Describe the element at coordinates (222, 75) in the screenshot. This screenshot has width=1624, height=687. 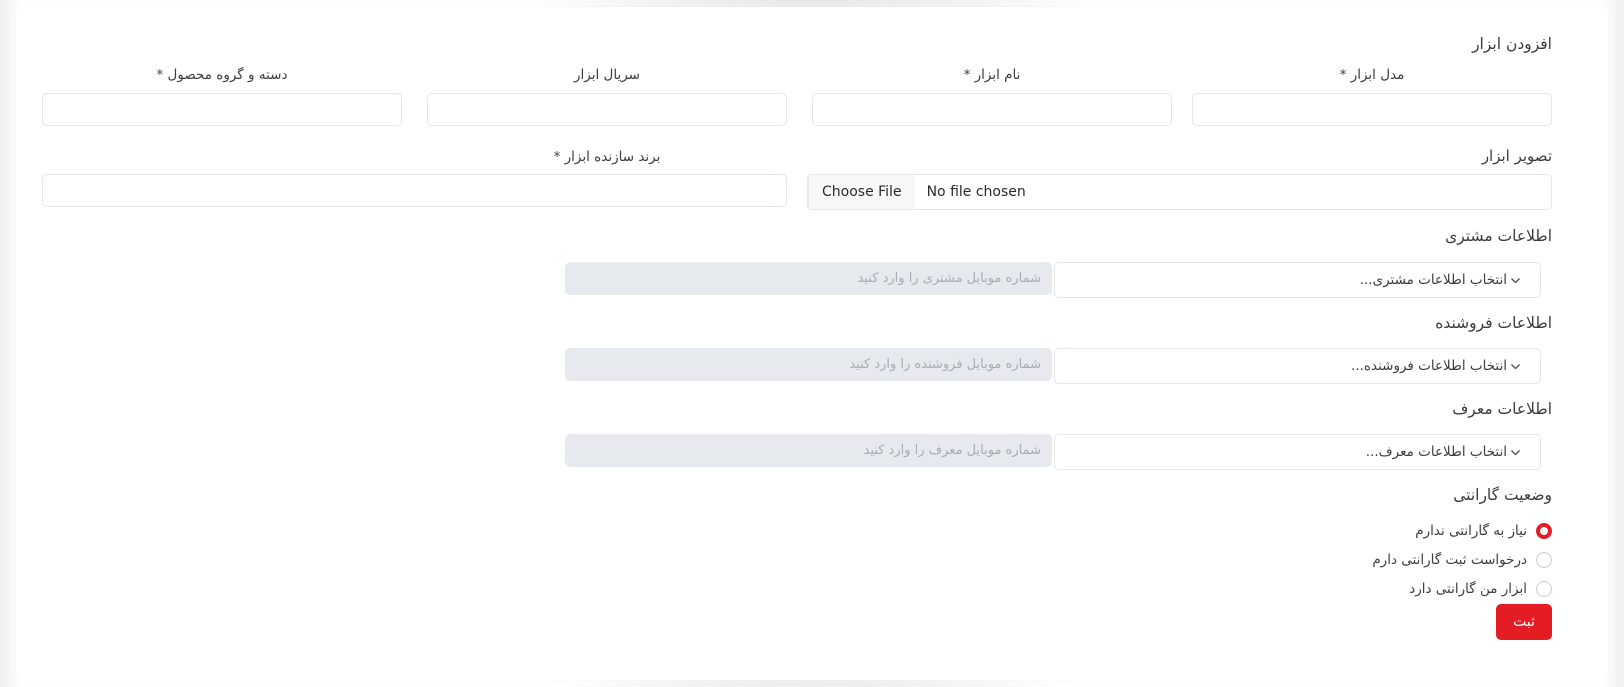
I see `label-product-category: دسته و گروه محصول *` at that location.